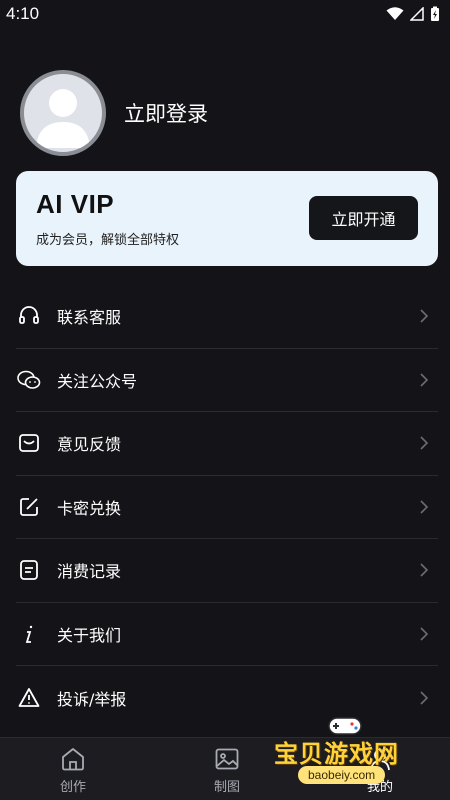  What do you see at coordinates (23, 13) in the screenshot?
I see `status-time: 4:10` at bounding box center [23, 13].